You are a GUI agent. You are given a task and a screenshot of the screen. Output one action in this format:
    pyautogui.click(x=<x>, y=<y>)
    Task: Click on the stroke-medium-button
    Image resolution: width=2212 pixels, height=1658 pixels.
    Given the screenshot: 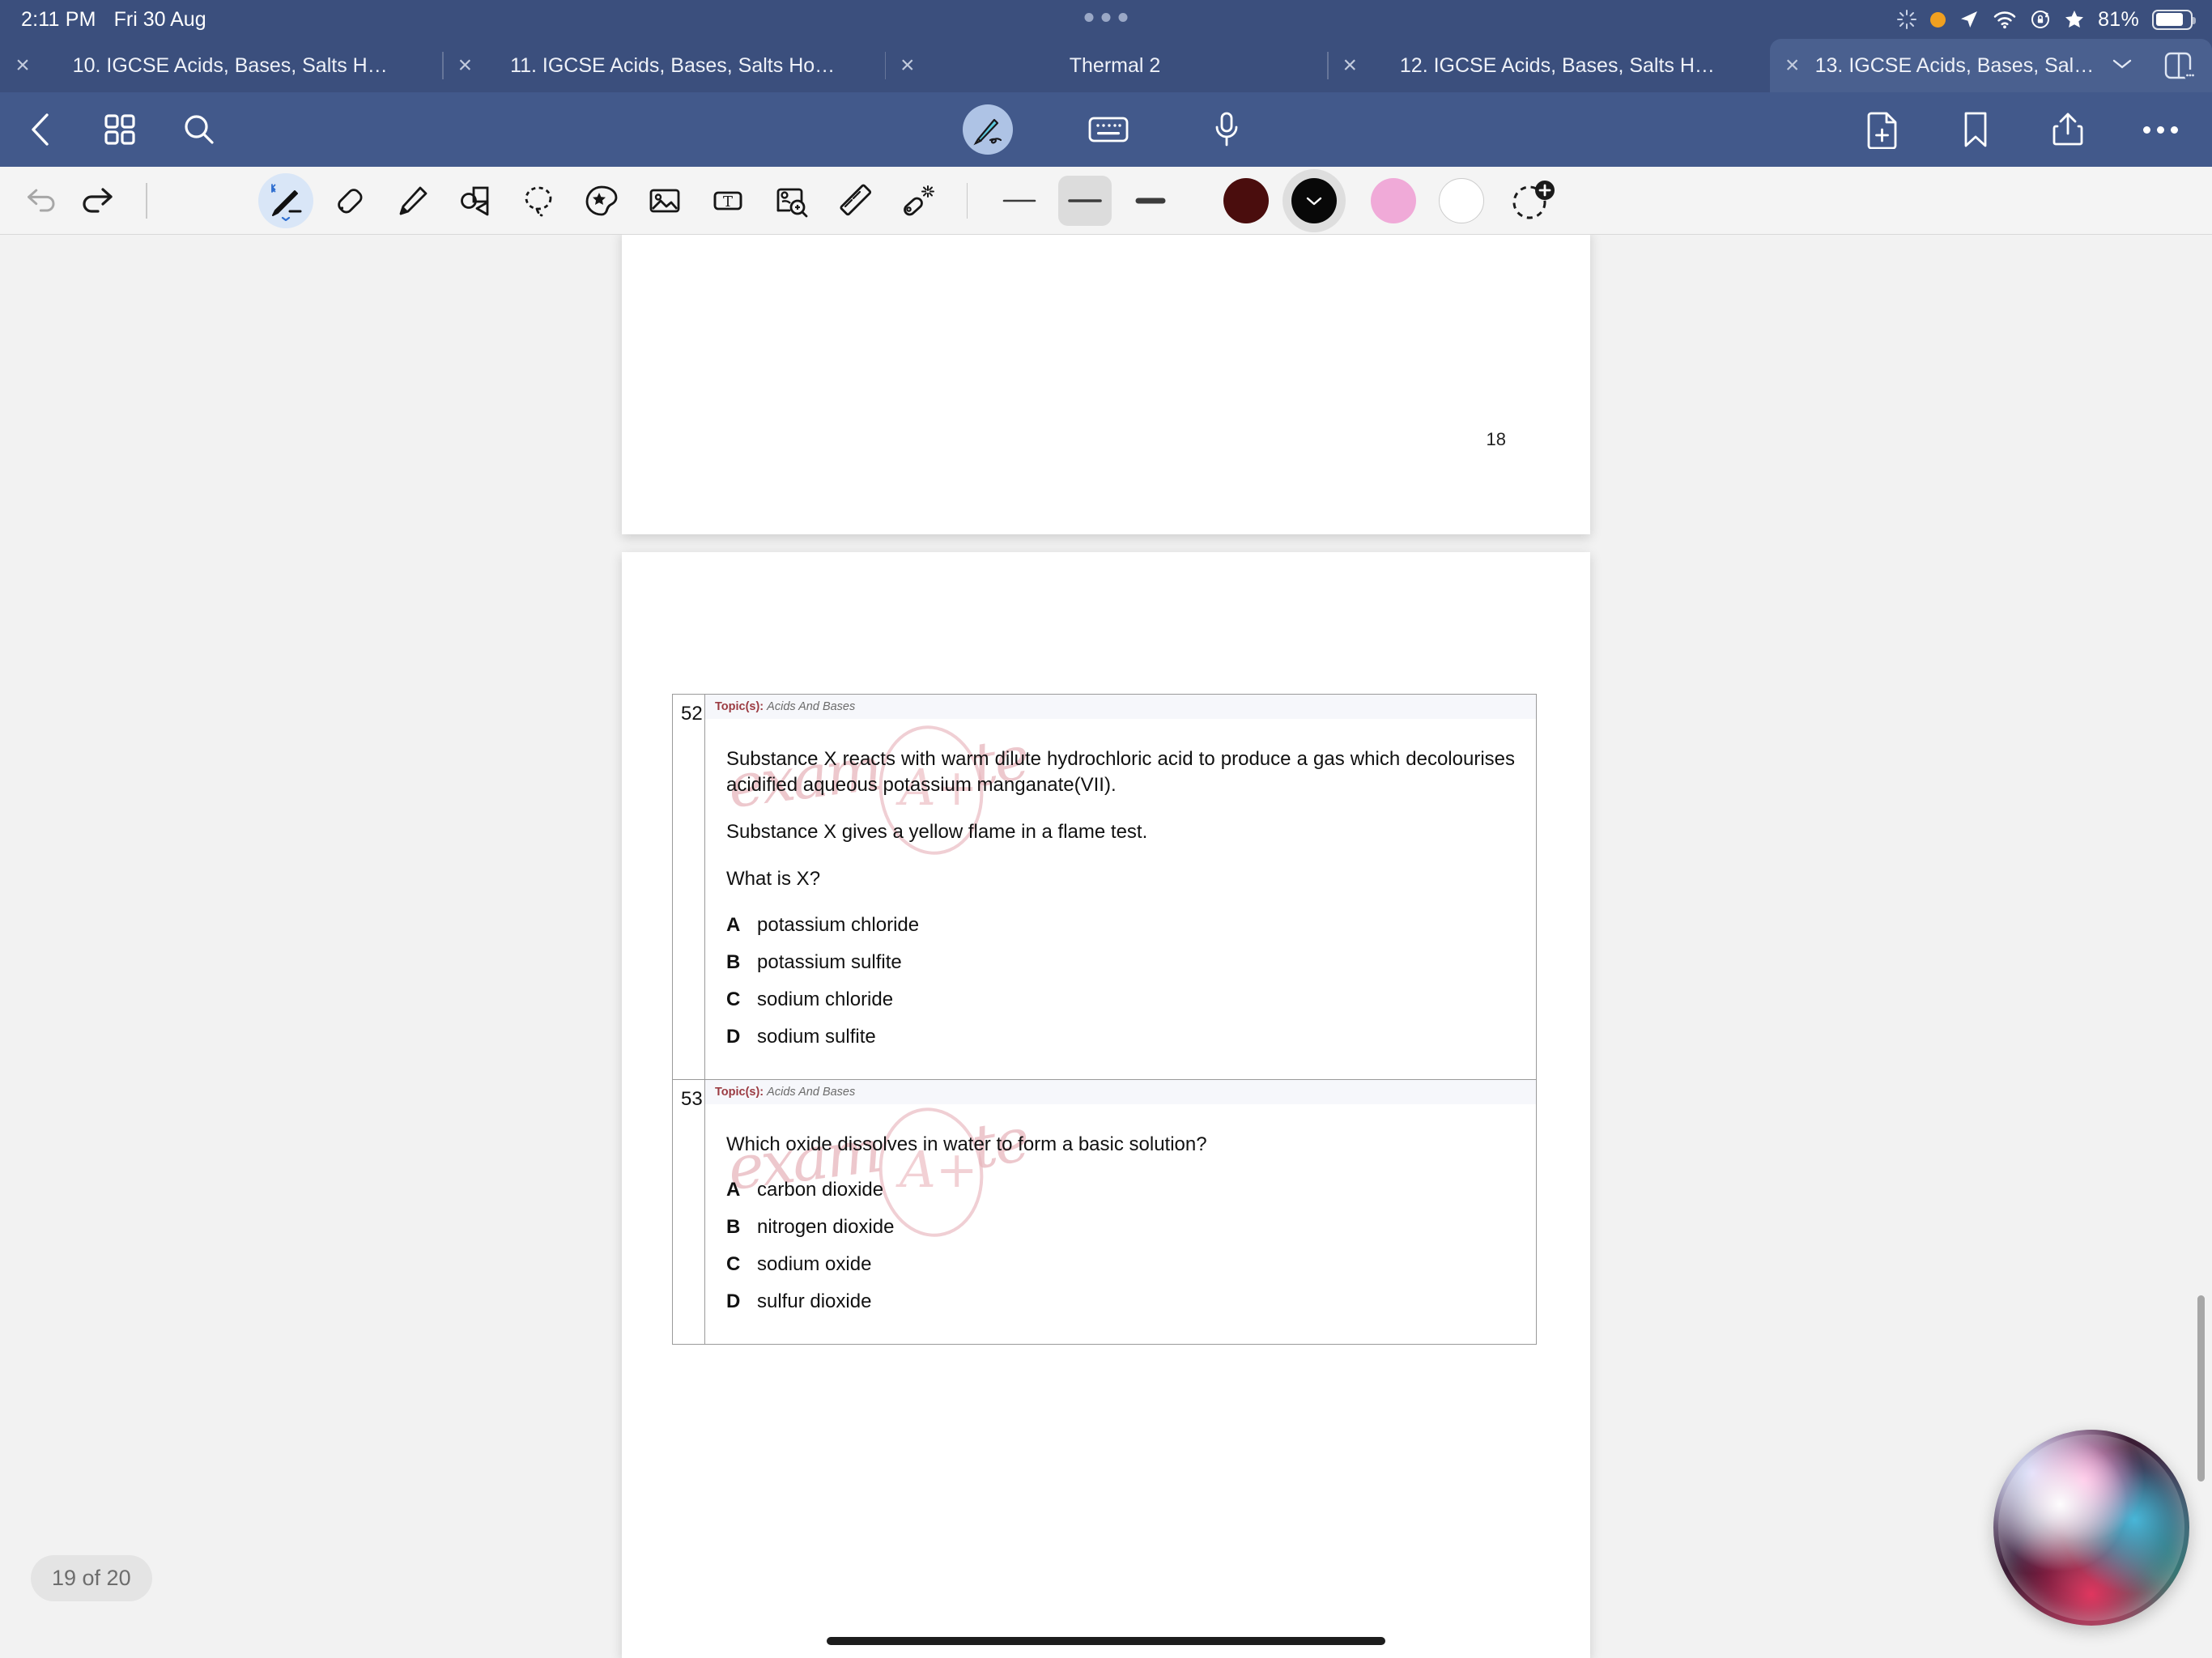 What is the action you would take?
    pyautogui.click(x=1085, y=200)
    